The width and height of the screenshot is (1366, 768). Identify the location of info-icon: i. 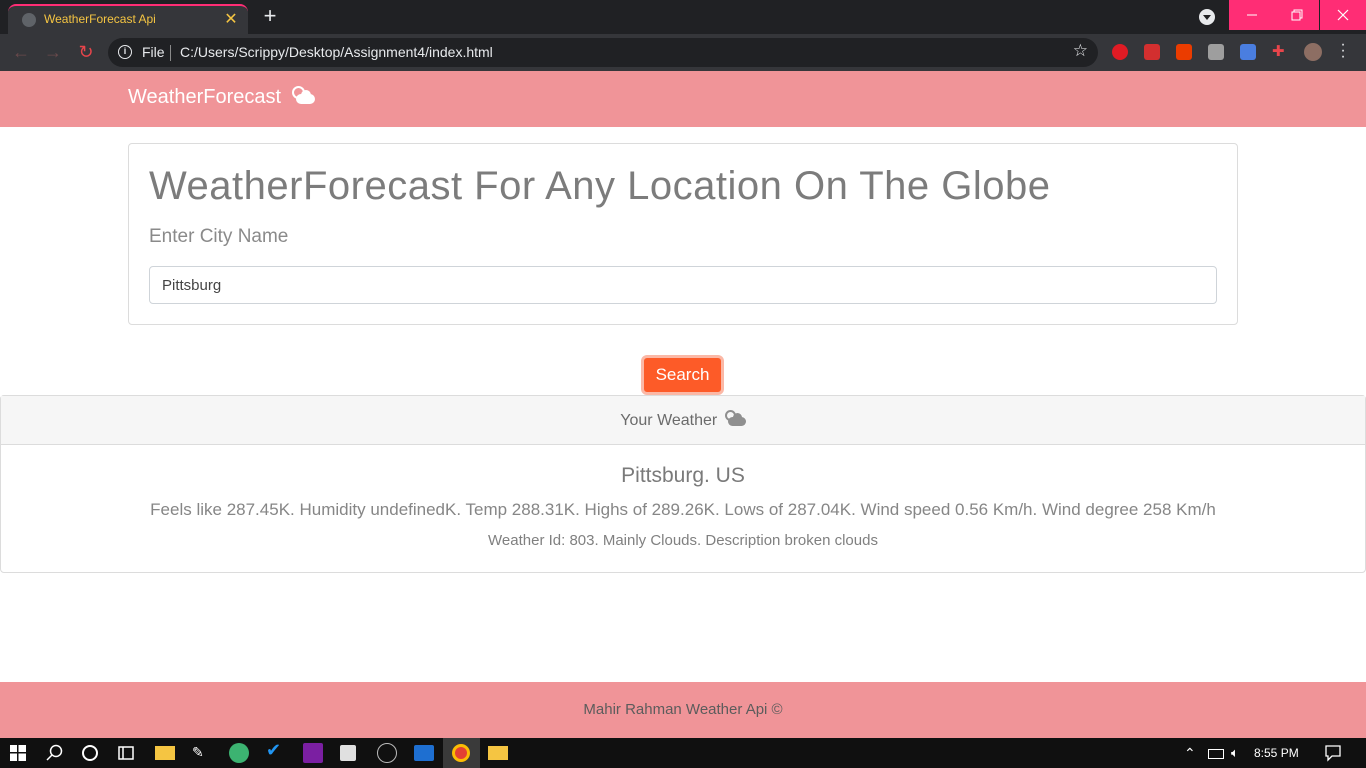
(125, 52).